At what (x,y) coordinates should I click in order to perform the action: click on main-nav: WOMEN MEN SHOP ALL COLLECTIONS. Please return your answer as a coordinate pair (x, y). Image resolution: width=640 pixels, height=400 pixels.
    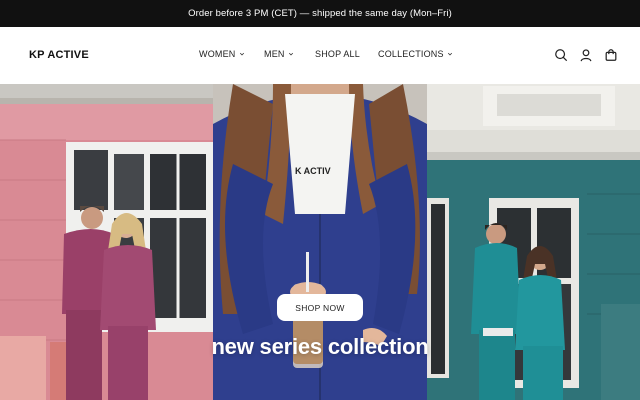
    Looking at the image, I should click on (320, 56).